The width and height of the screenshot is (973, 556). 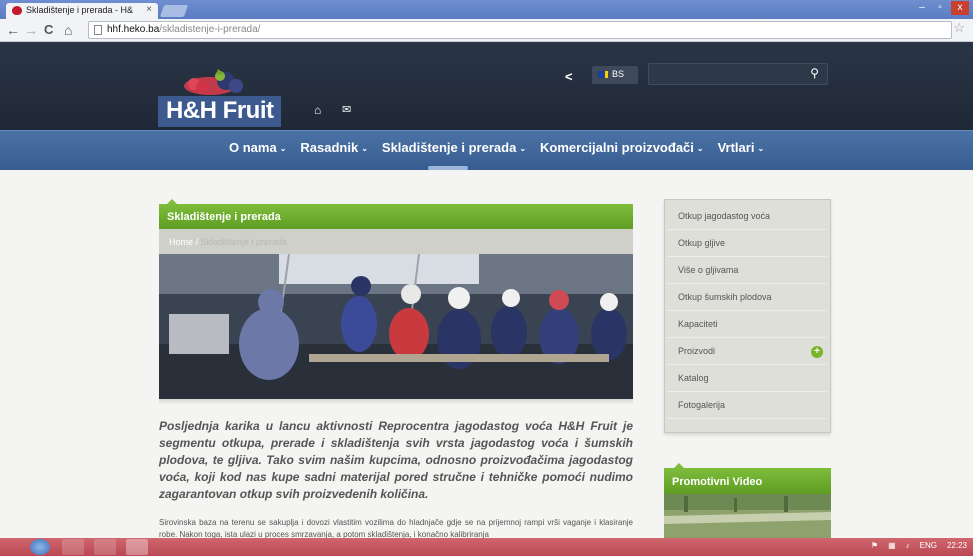 I want to click on search-input, so click(x=728, y=74).